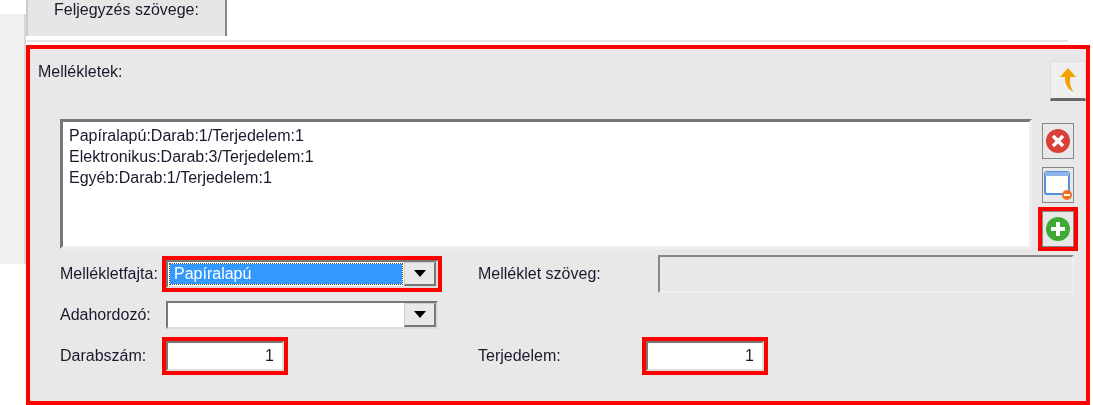 Image resolution: width=1093 pixels, height=405 pixels. I want to click on dropdown-value: Papíralapú, so click(286, 274).